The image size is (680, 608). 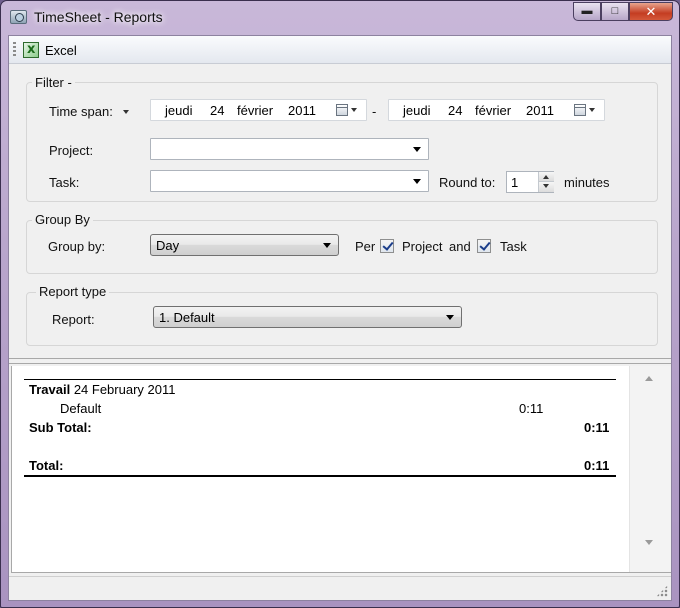 I want to click on report-bottom-edge, so click(x=341, y=573).